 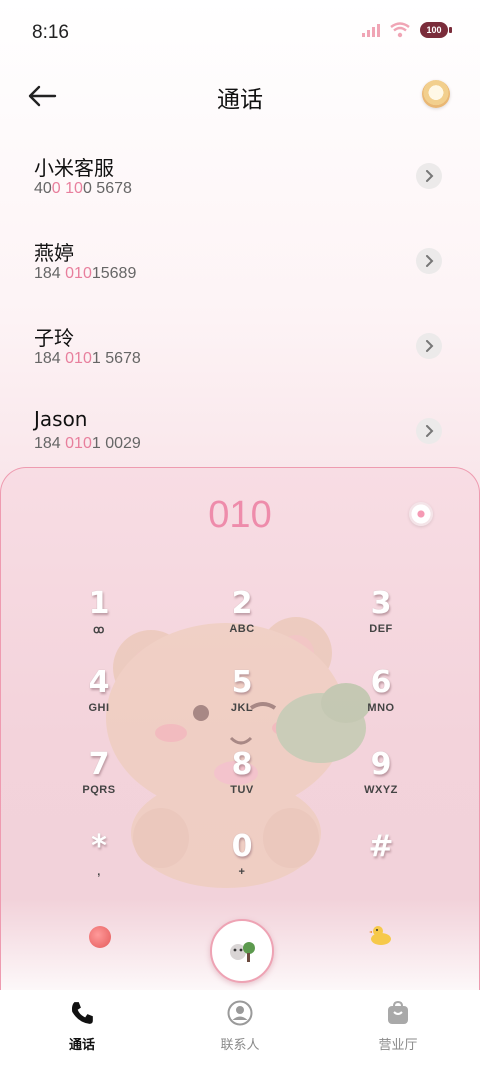 I want to click on status-icons: 100, so click(x=407, y=30).